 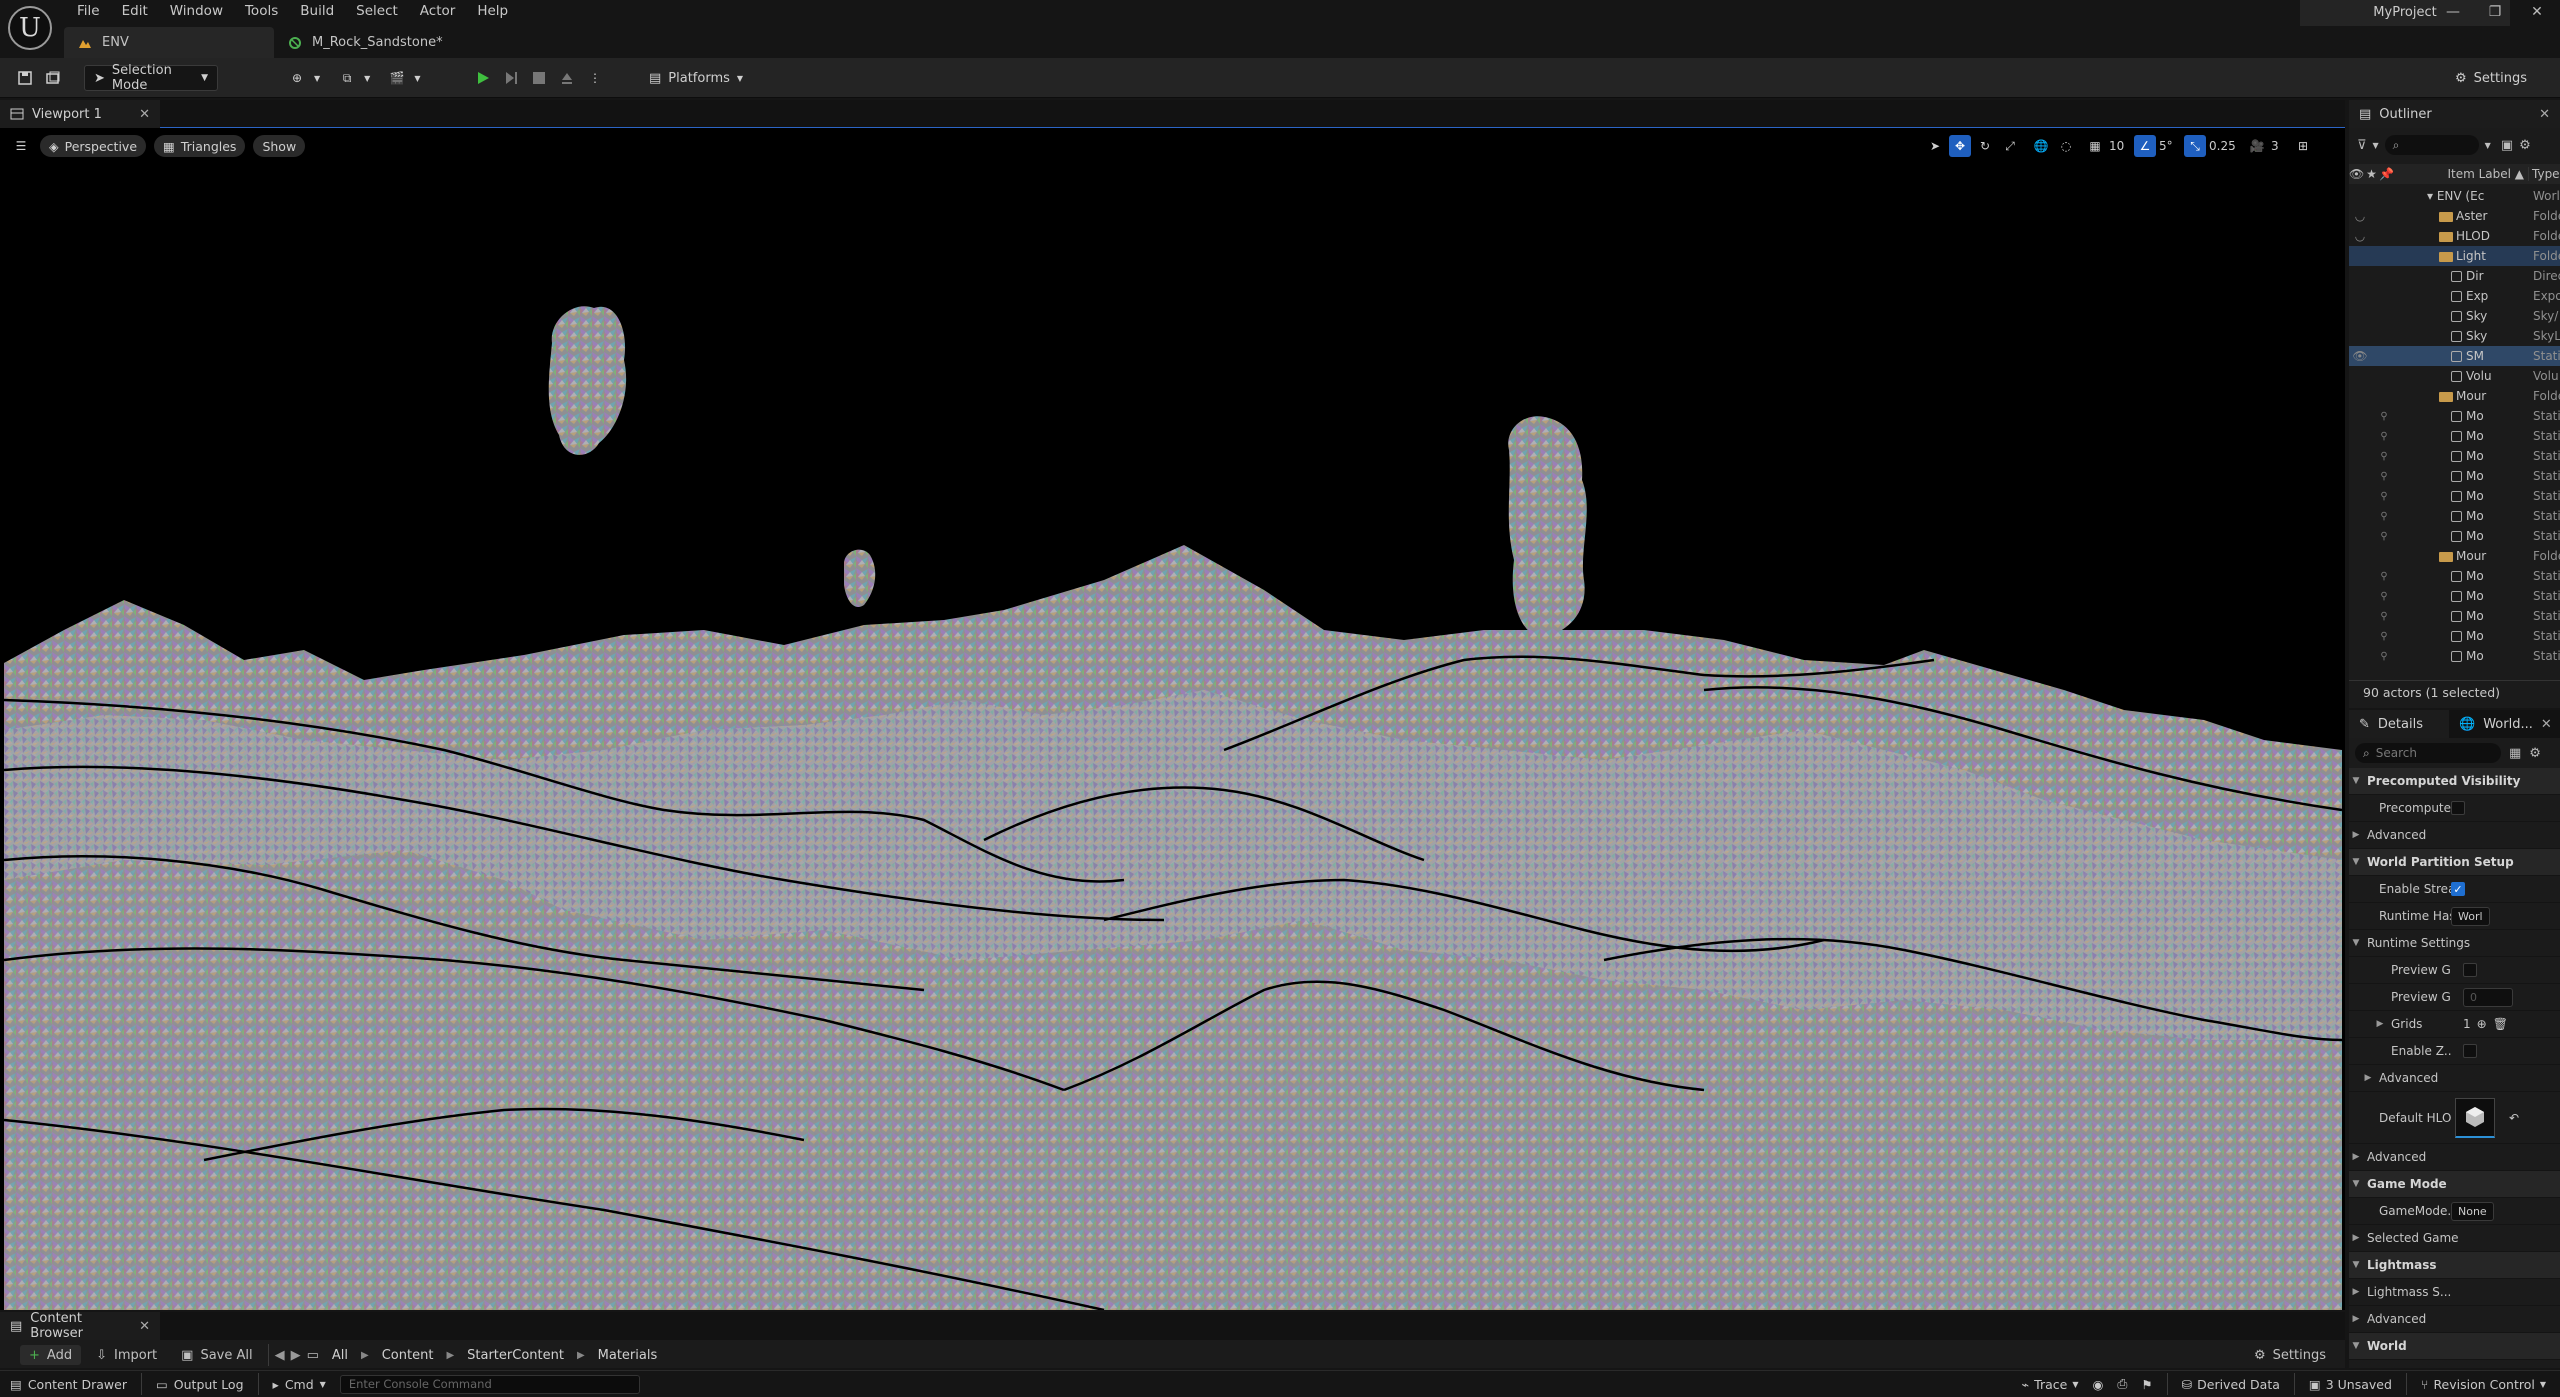 What do you see at coordinates (347, 78) in the screenshot?
I see `blueprint-icon: ⧉` at bounding box center [347, 78].